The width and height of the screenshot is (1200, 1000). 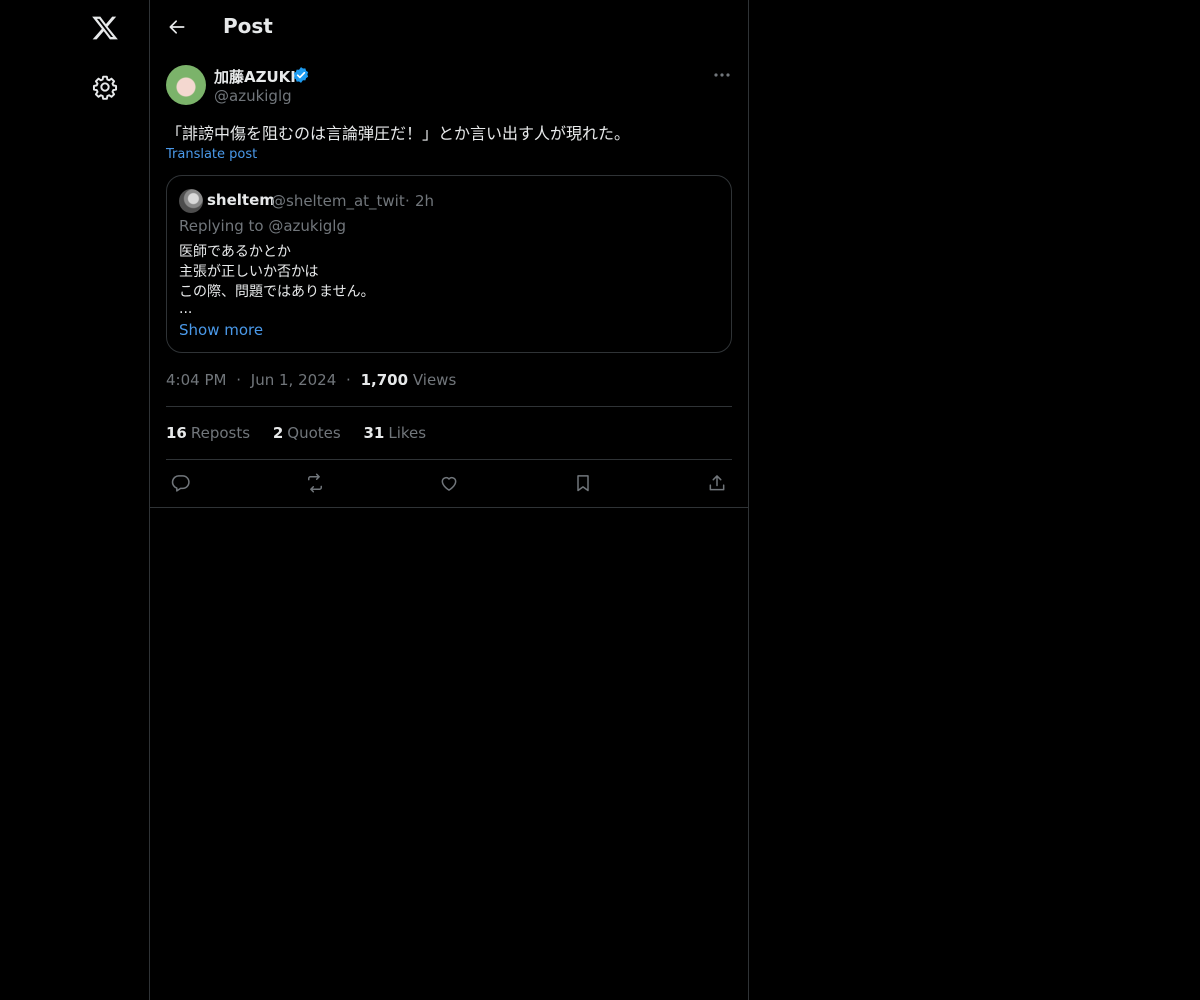 What do you see at coordinates (248, 26) in the screenshot?
I see `page-title: Post` at bounding box center [248, 26].